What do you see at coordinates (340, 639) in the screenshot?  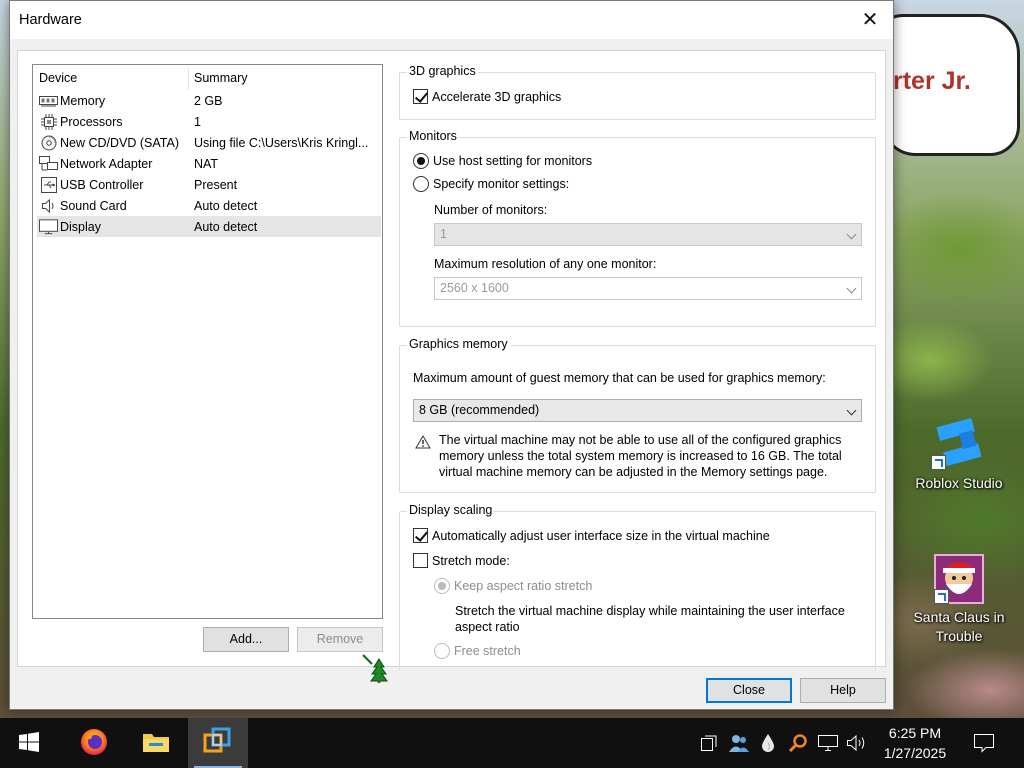 I see `remove-button: Remove` at bounding box center [340, 639].